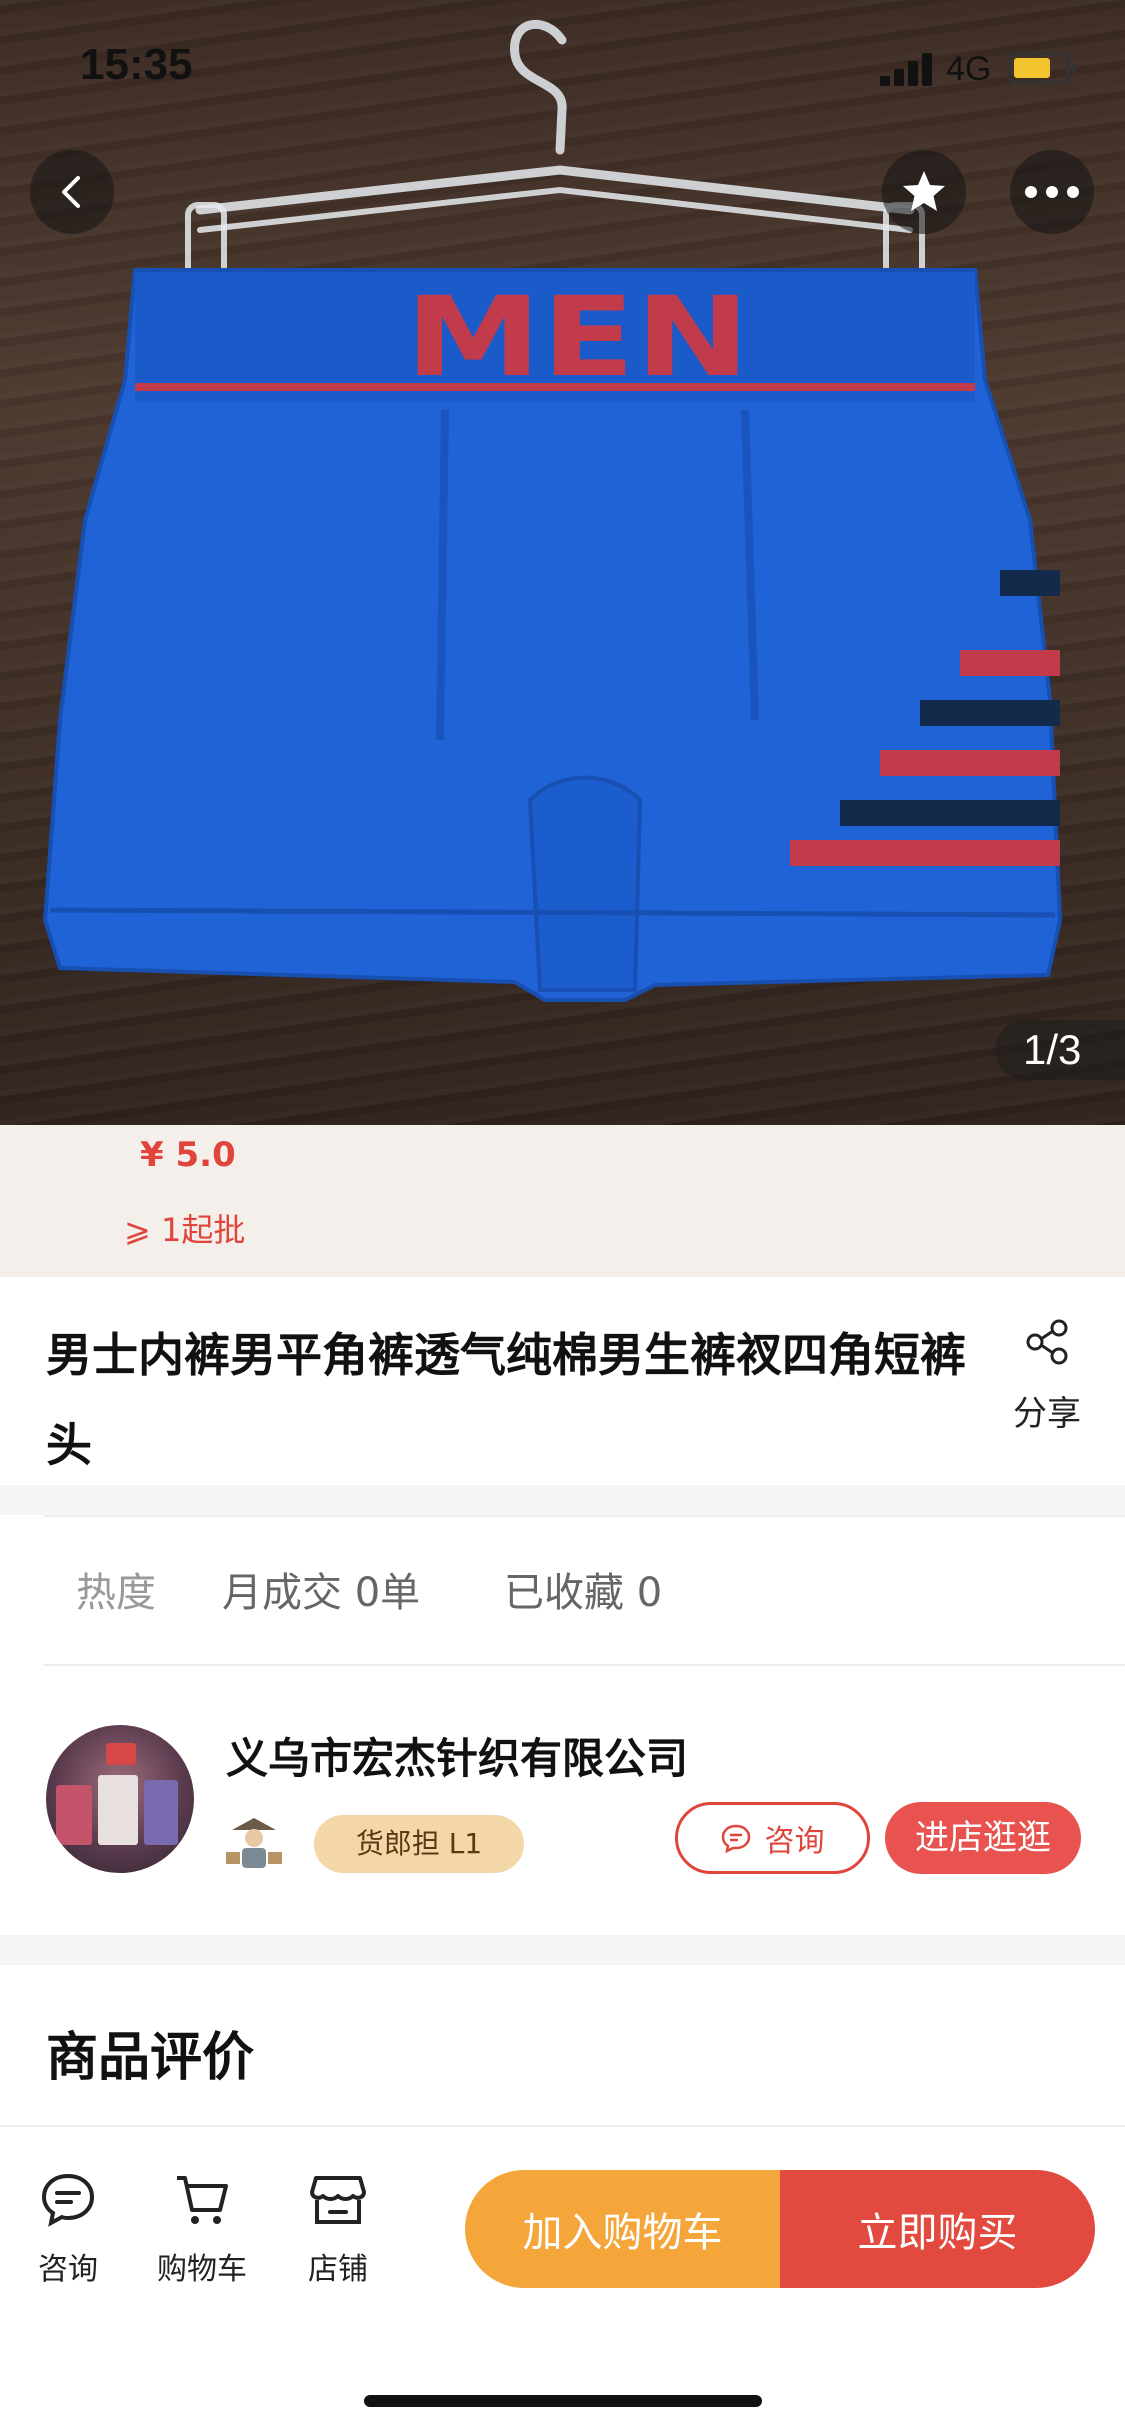 Image resolution: width=1125 pixels, height=2436 pixels. What do you see at coordinates (983, 1838) in the screenshot?
I see `visit-store-button: 进店逛逛` at bounding box center [983, 1838].